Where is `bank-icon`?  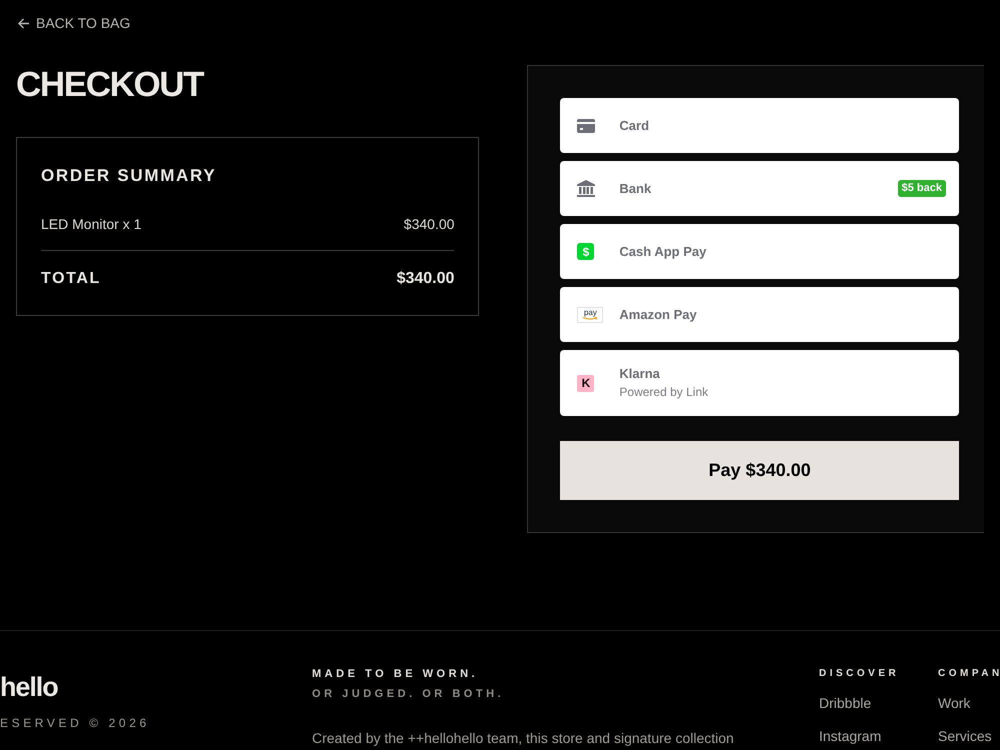 bank-icon is located at coordinates (586, 188).